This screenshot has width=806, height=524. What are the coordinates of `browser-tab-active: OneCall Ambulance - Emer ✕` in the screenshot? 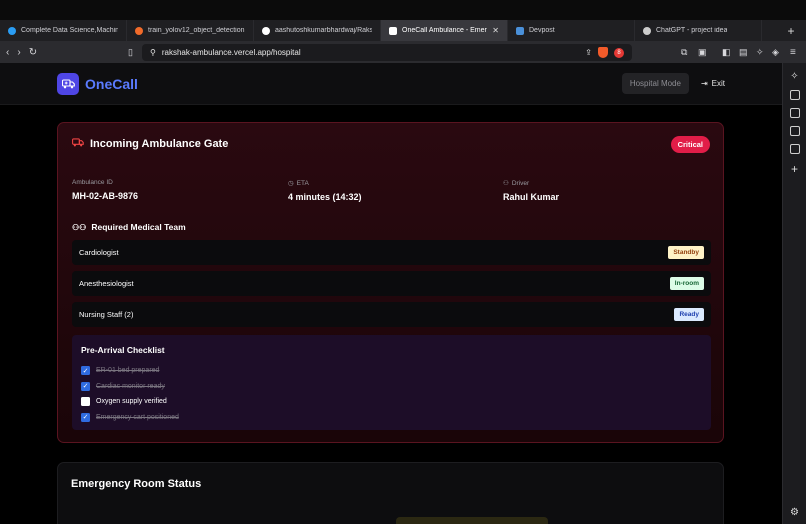 It's located at (444, 30).